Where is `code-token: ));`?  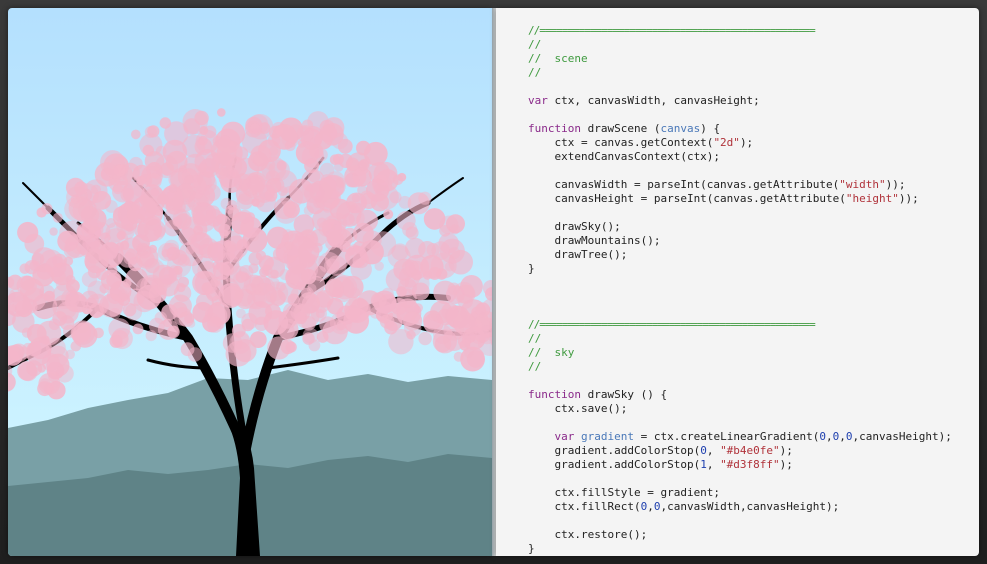 code-token: )); is located at coordinates (895, 184).